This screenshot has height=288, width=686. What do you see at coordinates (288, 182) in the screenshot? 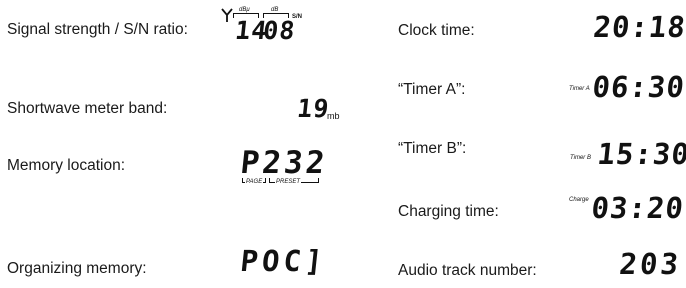
I see `preset-label: PRESET` at bounding box center [288, 182].